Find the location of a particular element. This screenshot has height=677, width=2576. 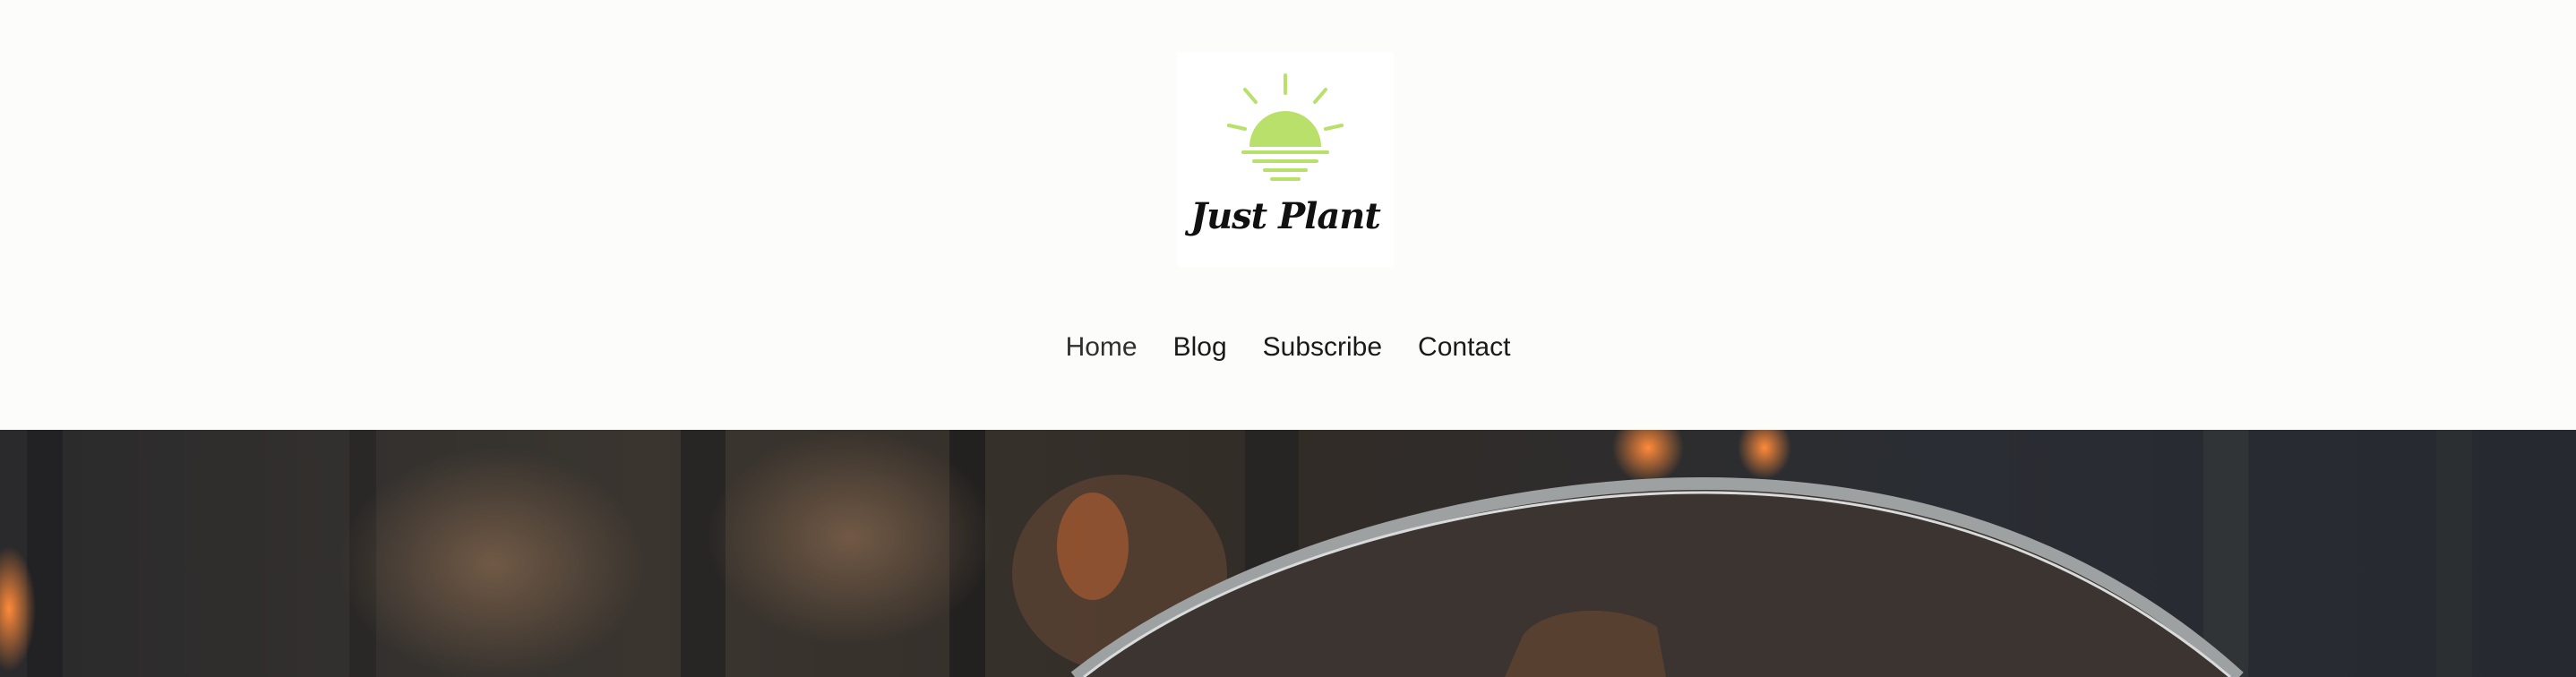

nav-item-contact: Contact is located at coordinates (1464, 347).